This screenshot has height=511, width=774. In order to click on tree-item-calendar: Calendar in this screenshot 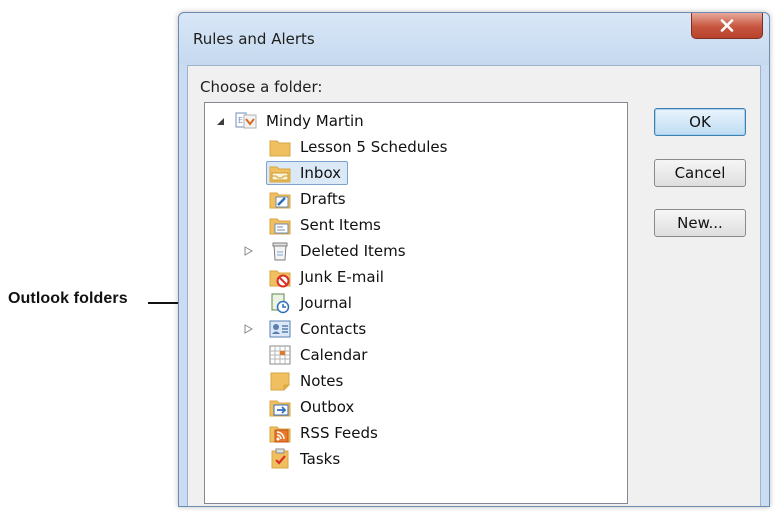, I will do `click(319, 355)`.